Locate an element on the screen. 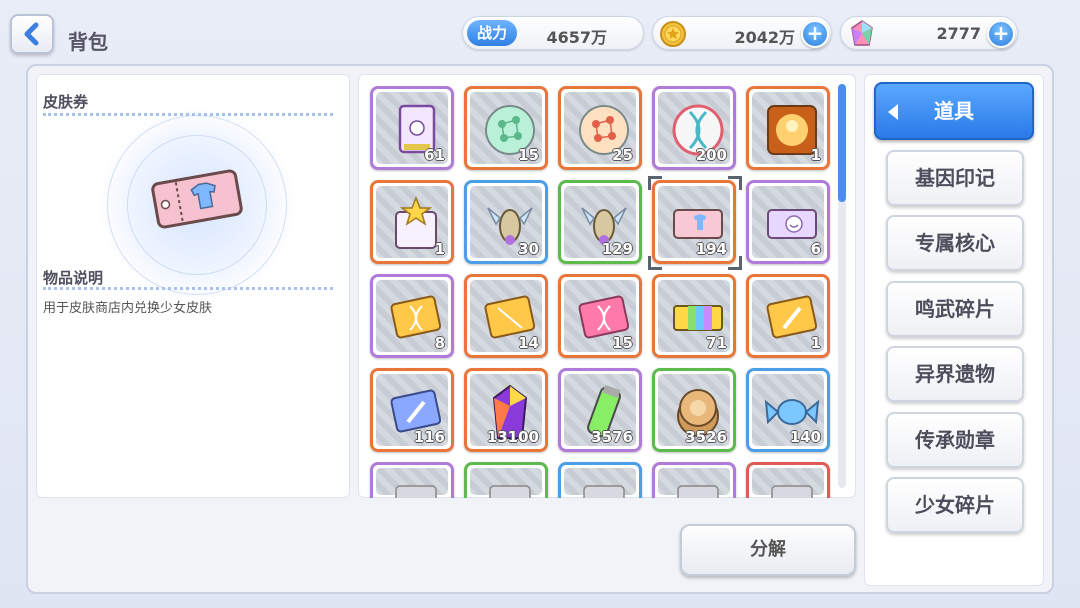  item-count: 129 is located at coordinates (617, 249).